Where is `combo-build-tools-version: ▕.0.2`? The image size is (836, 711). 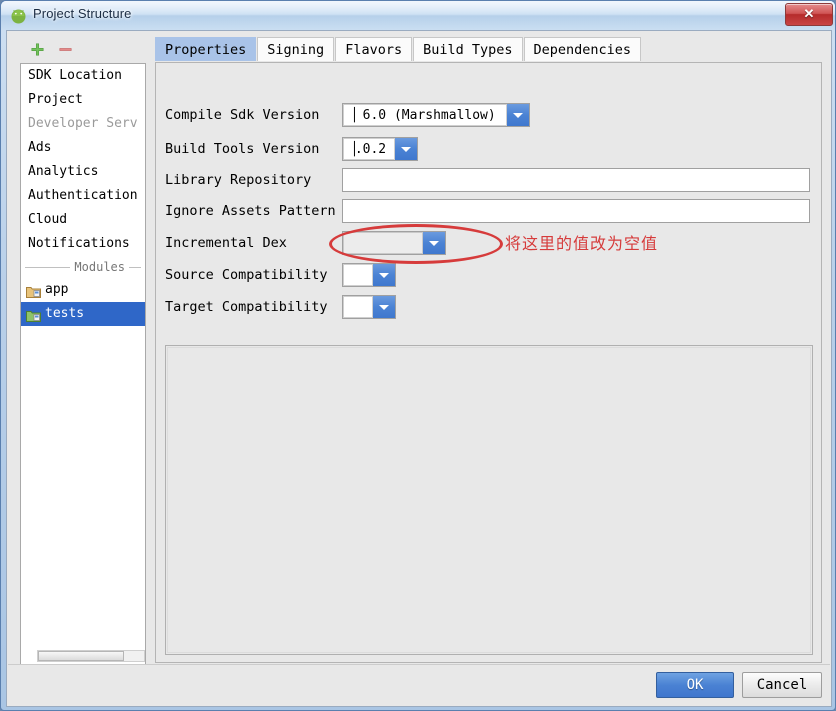
combo-build-tools-version: ▕.0.2 is located at coordinates (380, 149).